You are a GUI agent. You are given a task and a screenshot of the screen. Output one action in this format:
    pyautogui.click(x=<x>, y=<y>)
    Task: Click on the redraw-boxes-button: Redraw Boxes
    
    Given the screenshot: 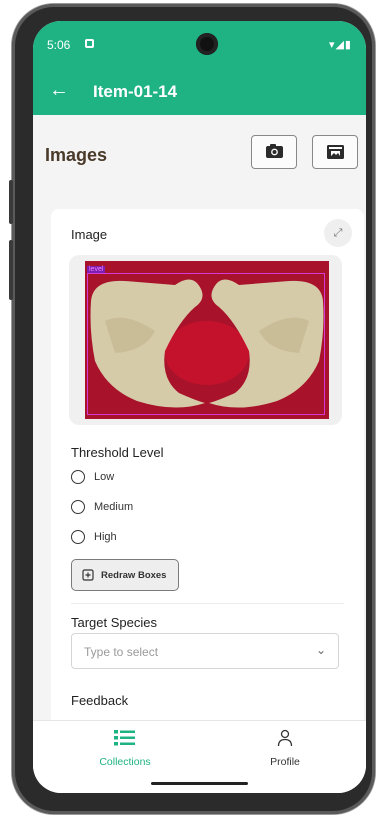 What is the action you would take?
    pyautogui.click(x=125, y=575)
    